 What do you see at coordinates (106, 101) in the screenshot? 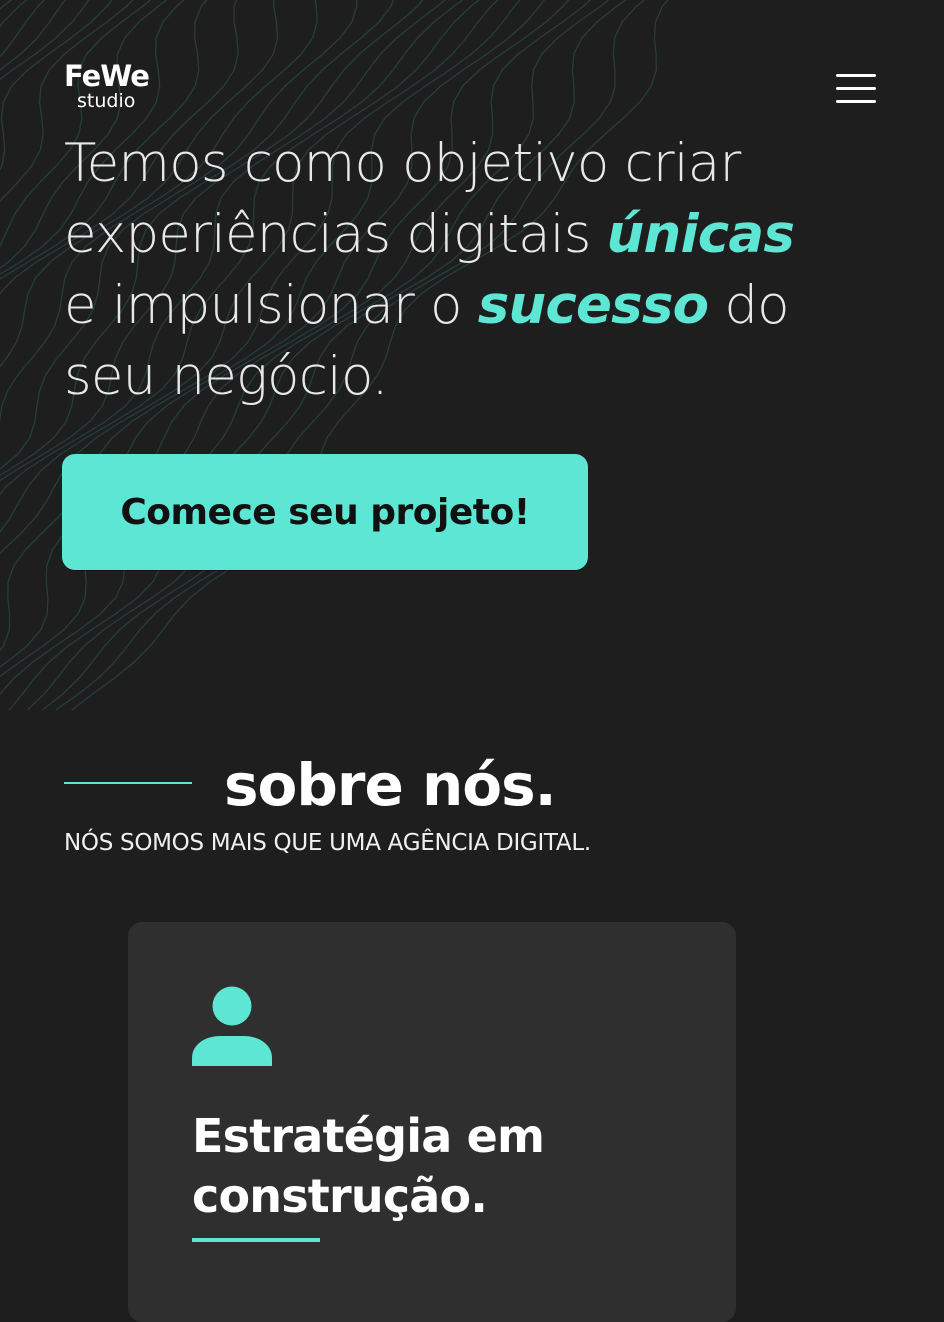
I see `logo-subtitle: studio` at bounding box center [106, 101].